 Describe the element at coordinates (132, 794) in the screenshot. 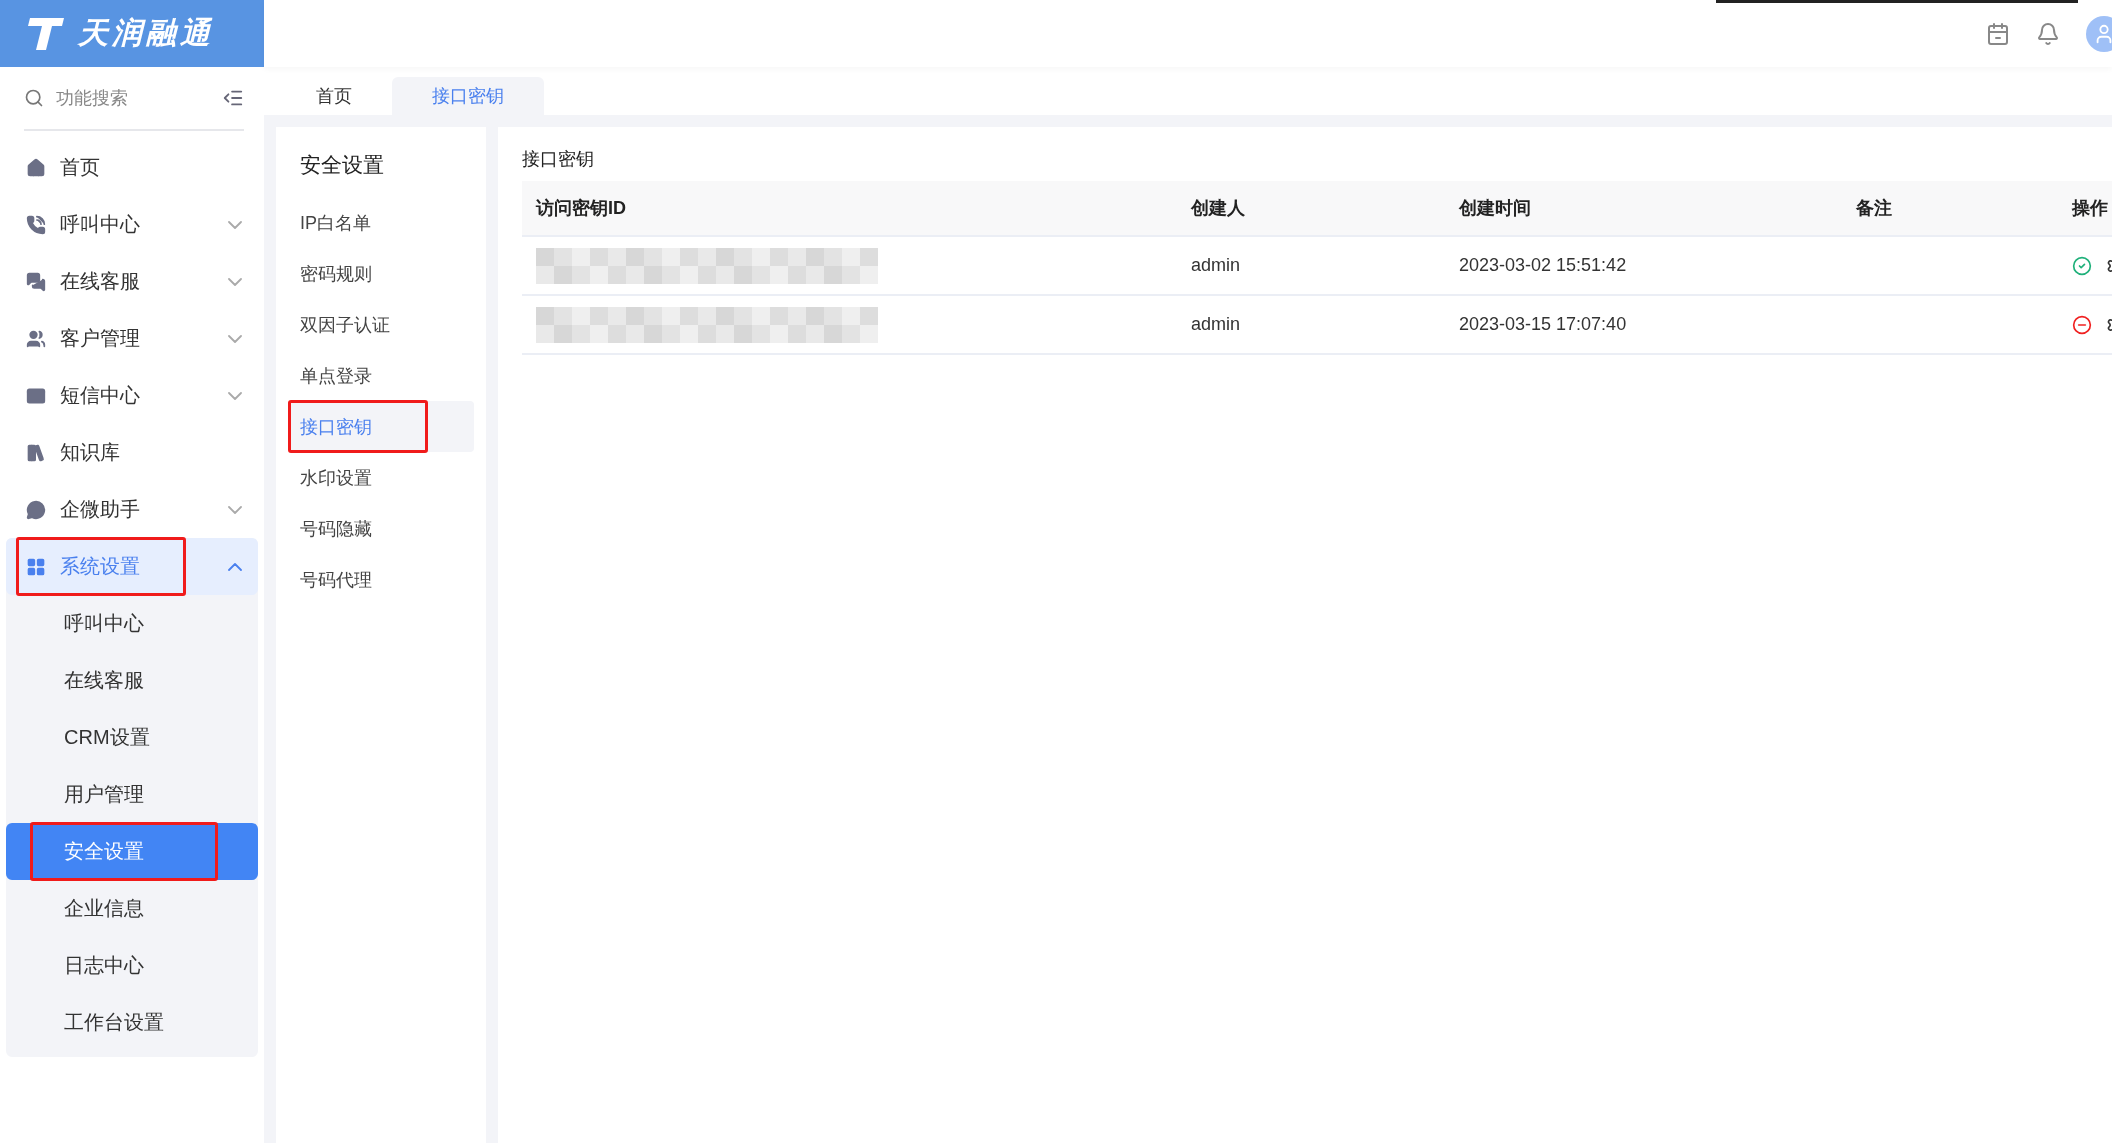

I see `nav-subitem: 用户管理` at that location.